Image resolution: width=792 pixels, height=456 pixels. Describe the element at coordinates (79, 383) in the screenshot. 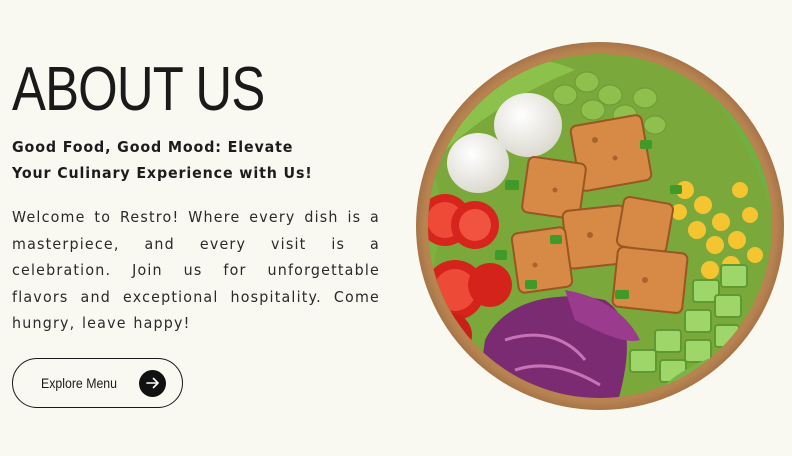

I see `explore-menu-label: Explore Menu` at that location.